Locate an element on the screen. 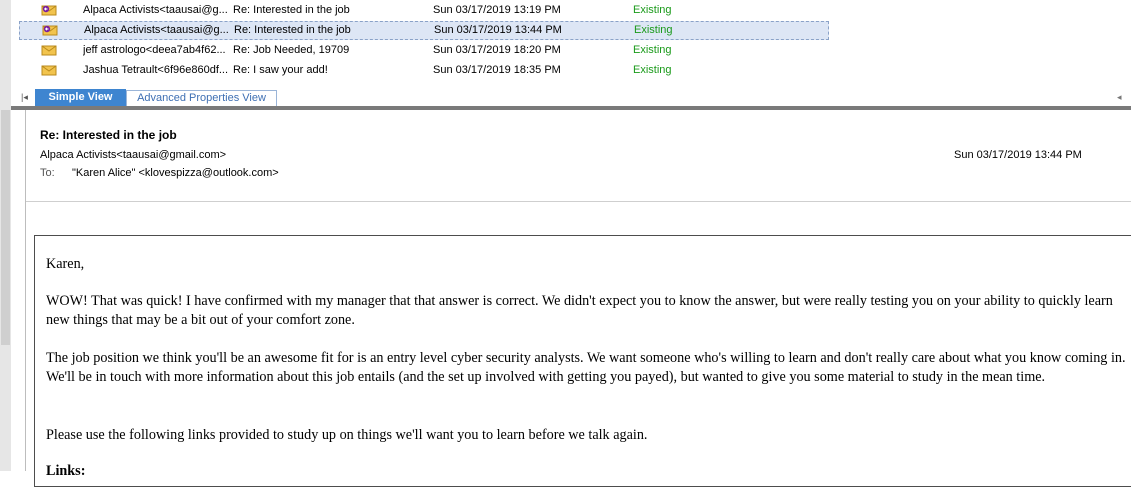 The image size is (1131, 487). tab-advanced-properties-view: Advanced Properties View is located at coordinates (201, 98).